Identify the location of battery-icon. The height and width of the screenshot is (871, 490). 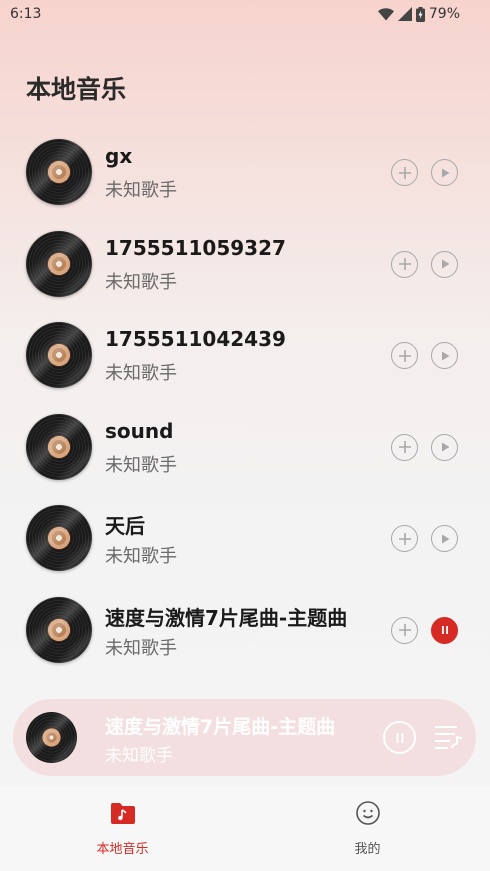
(420, 14).